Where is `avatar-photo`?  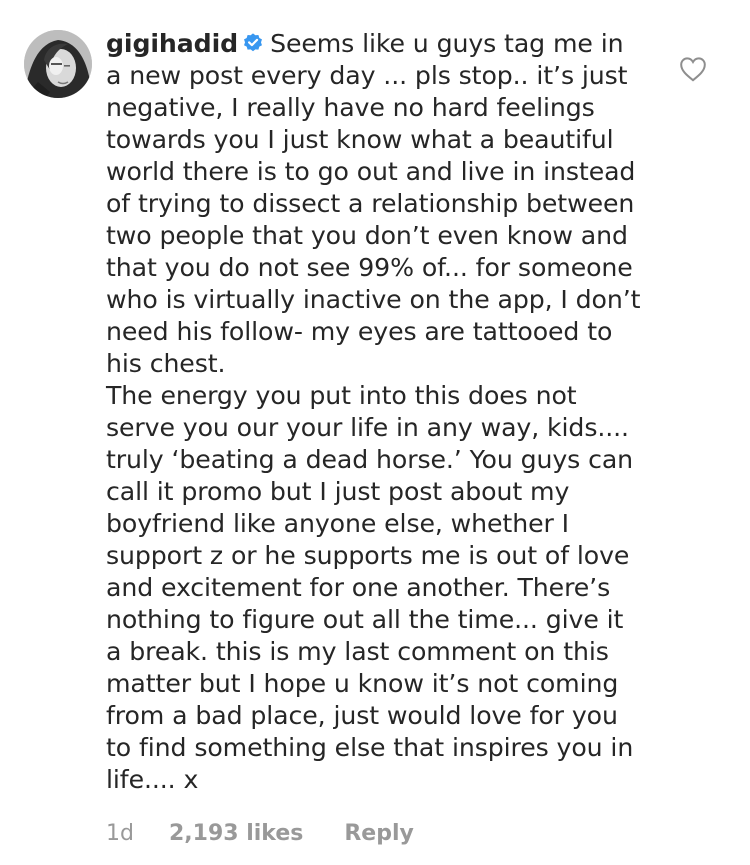 avatar-photo is located at coordinates (58, 64).